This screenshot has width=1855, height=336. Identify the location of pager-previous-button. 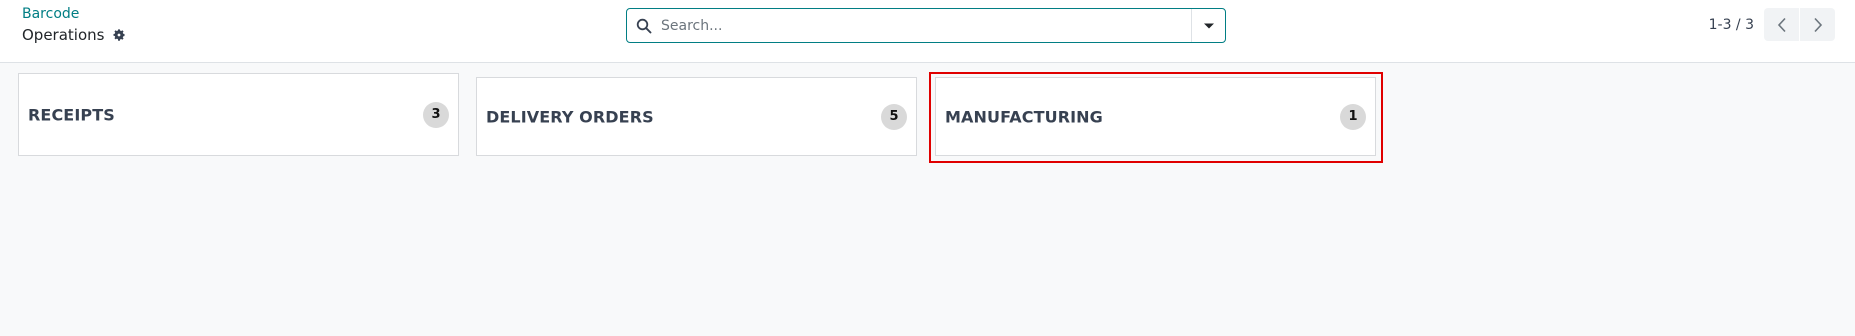
(1781, 24).